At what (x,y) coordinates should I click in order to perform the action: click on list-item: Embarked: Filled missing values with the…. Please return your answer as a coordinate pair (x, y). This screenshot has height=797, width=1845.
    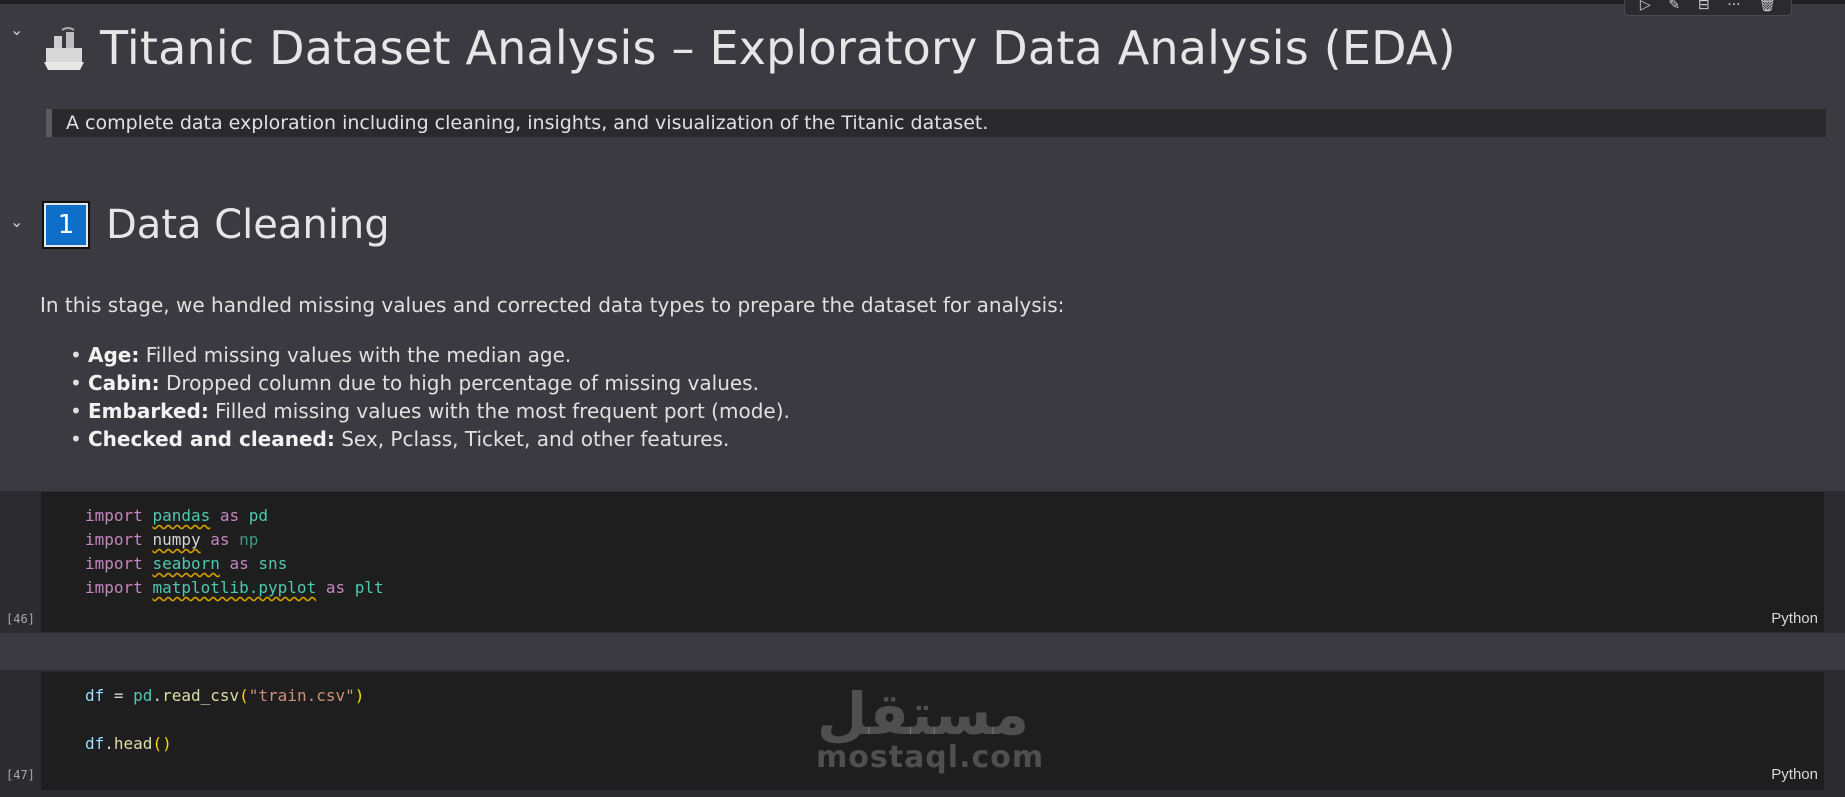
    Looking at the image, I should click on (430, 411).